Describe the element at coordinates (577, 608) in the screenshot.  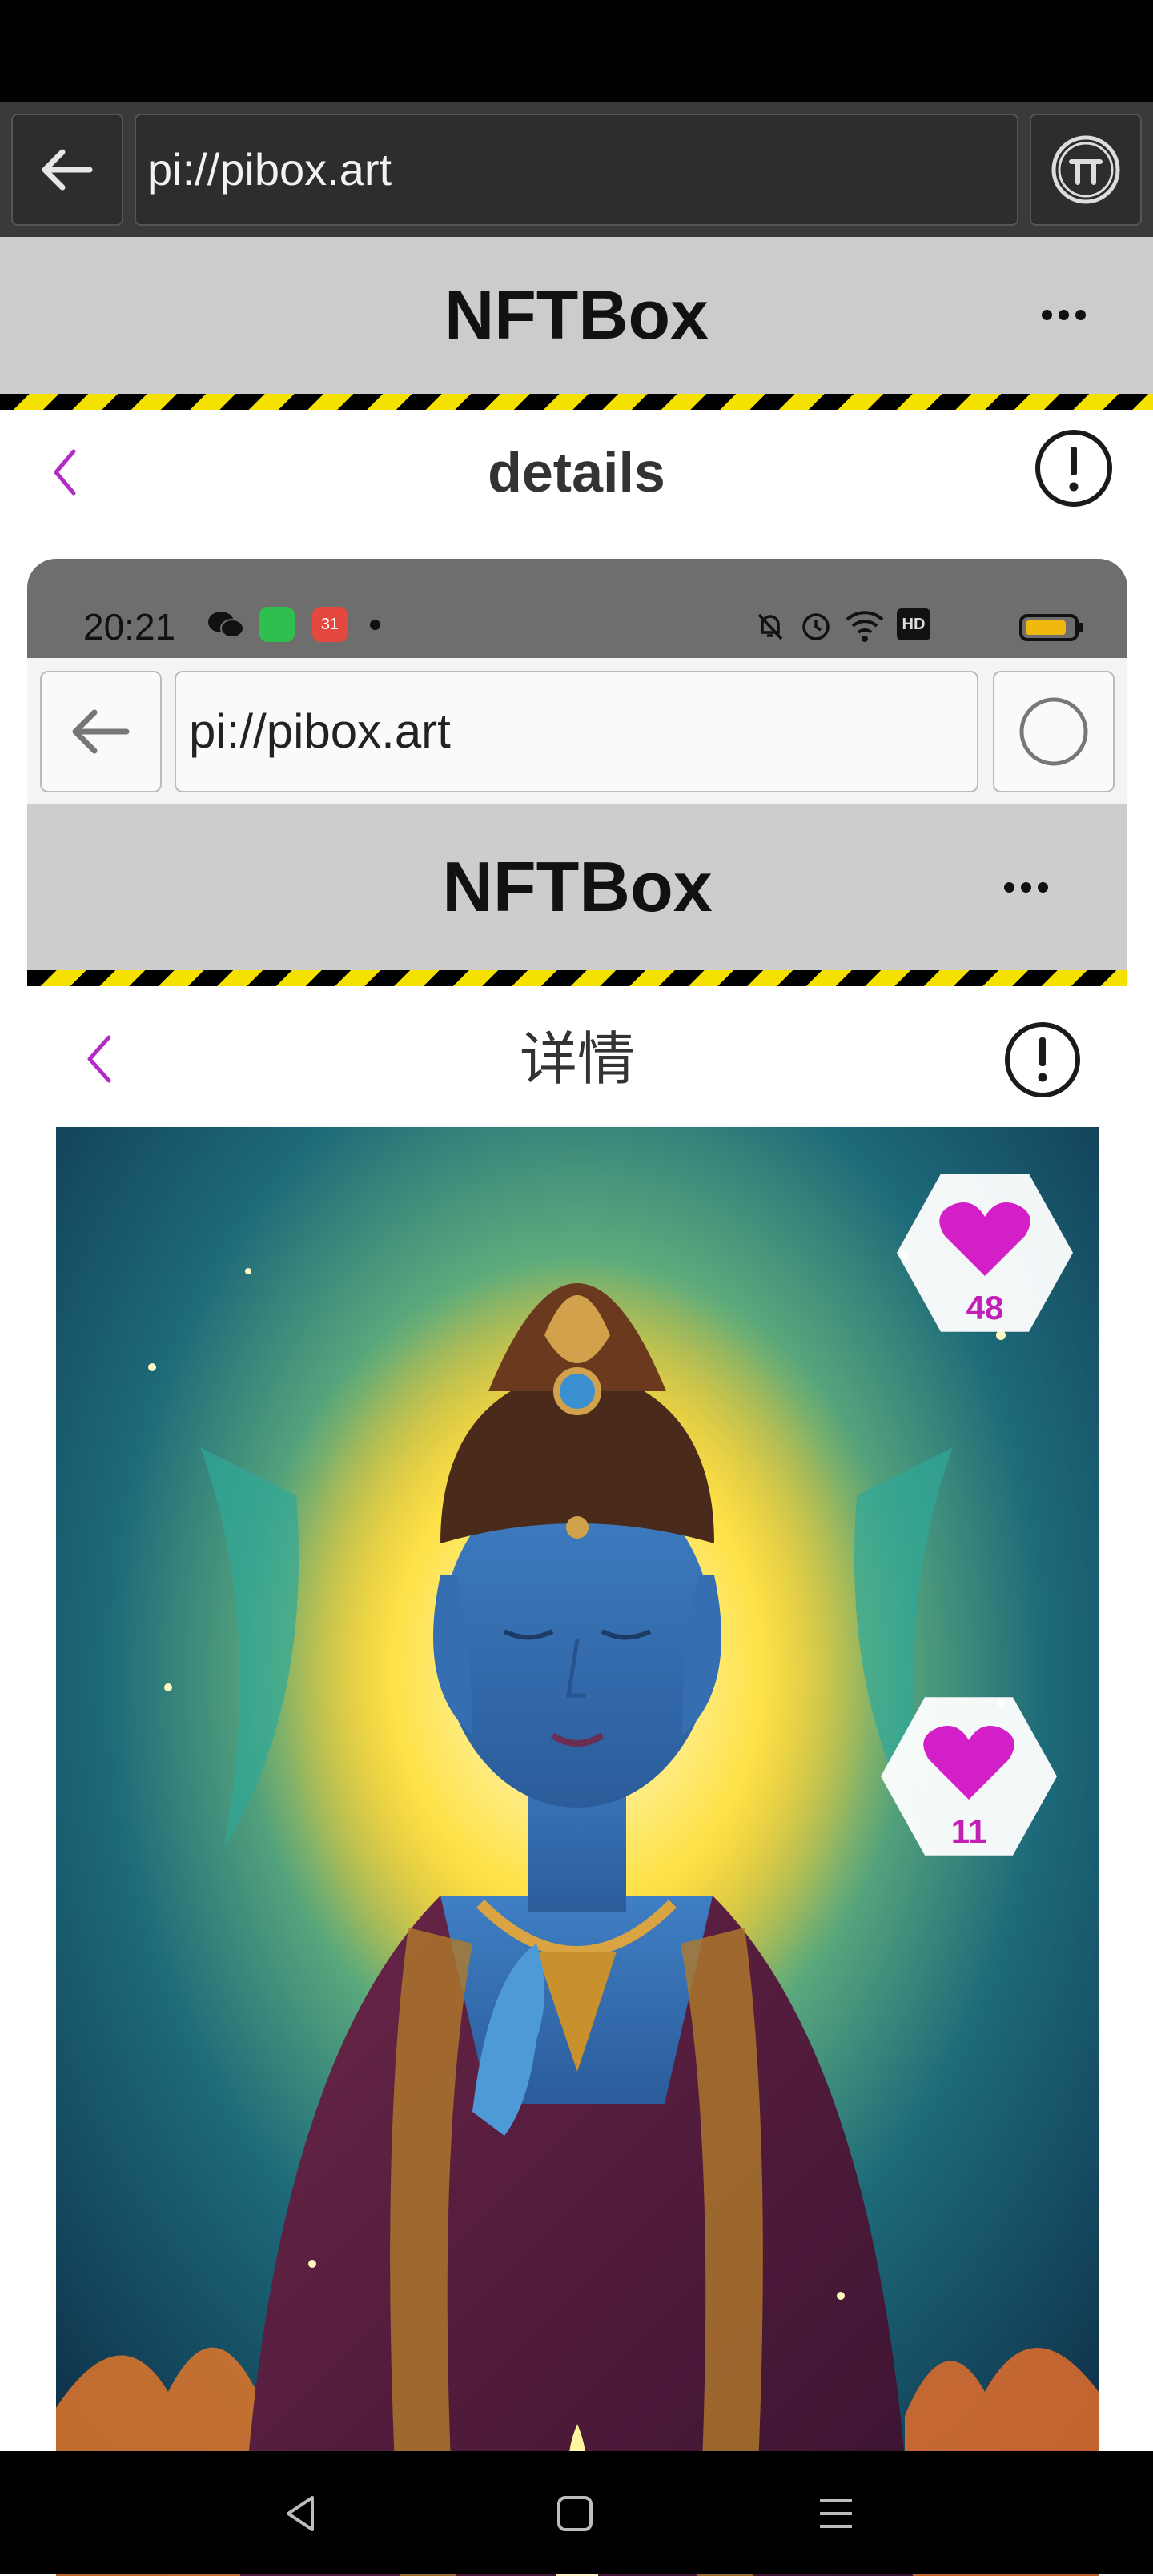
I see `inner-status-bar: 20:21 31 HD` at that location.